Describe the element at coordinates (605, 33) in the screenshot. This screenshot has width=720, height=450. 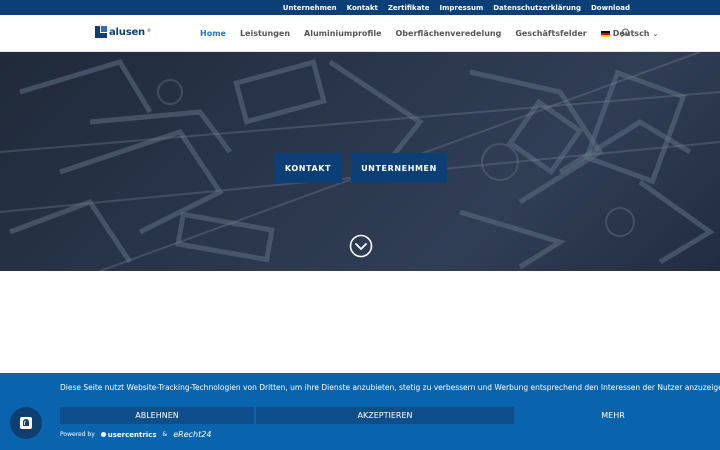
I see `german-flag-icon` at that location.